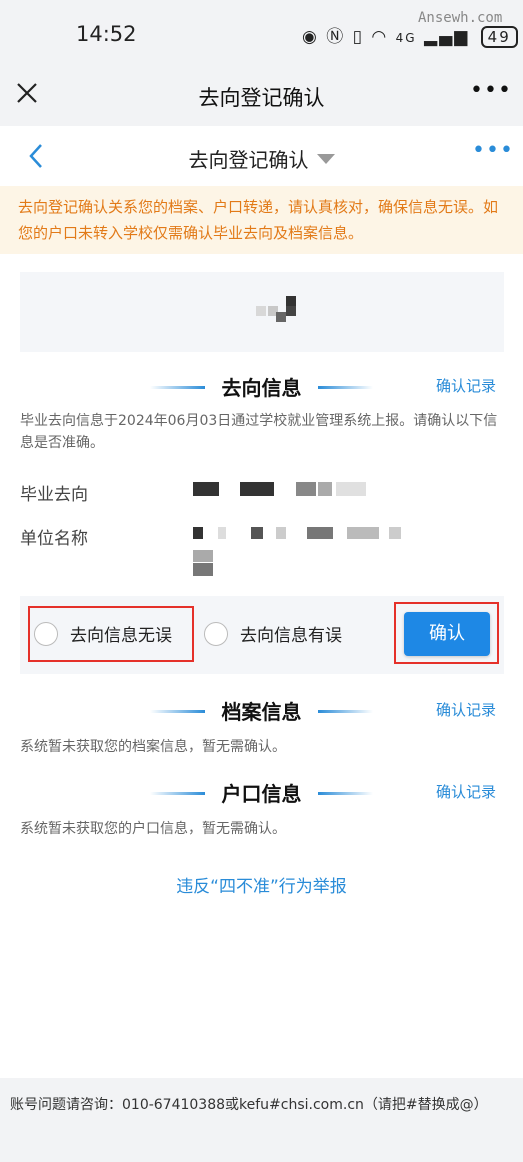 The image size is (523, 1162). What do you see at coordinates (380, 37) in the screenshot?
I see `wifi-icon: ◠` at bounding box center [380, 37].